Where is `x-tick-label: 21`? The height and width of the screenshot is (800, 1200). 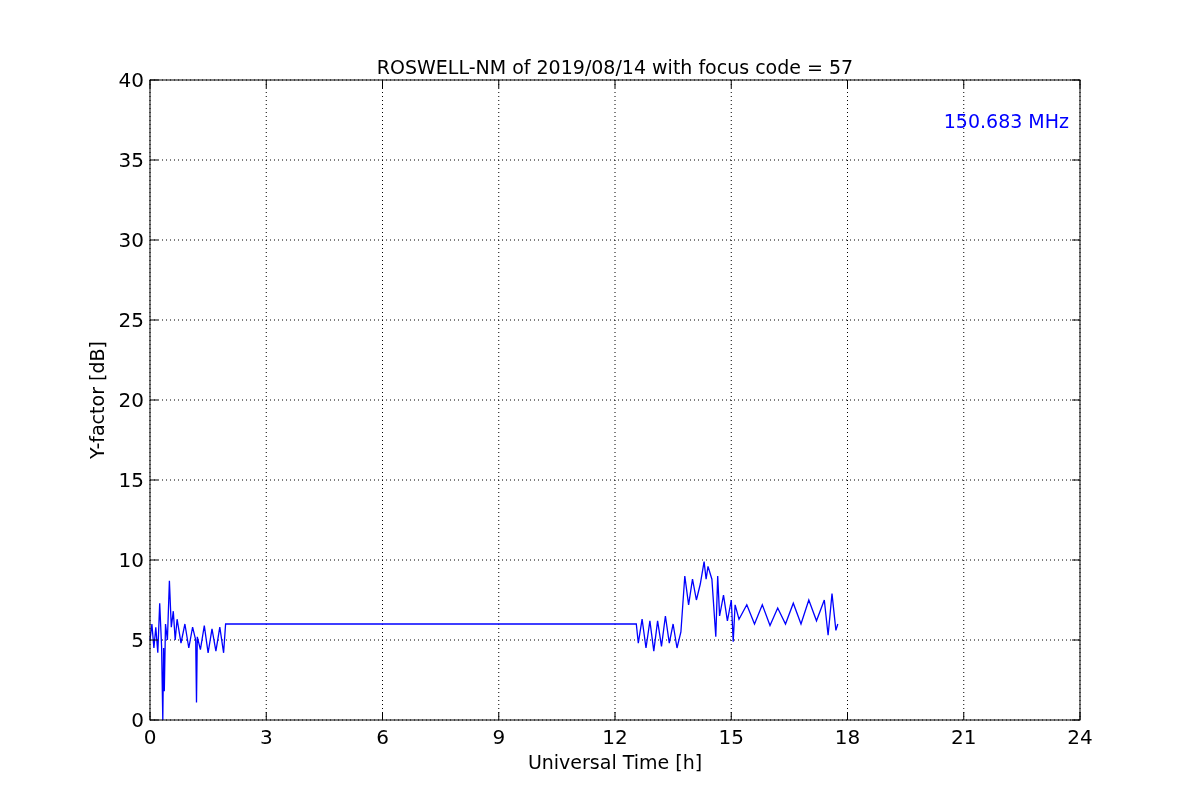 x-tick-label: 21 is located at coordinates (964, 737).